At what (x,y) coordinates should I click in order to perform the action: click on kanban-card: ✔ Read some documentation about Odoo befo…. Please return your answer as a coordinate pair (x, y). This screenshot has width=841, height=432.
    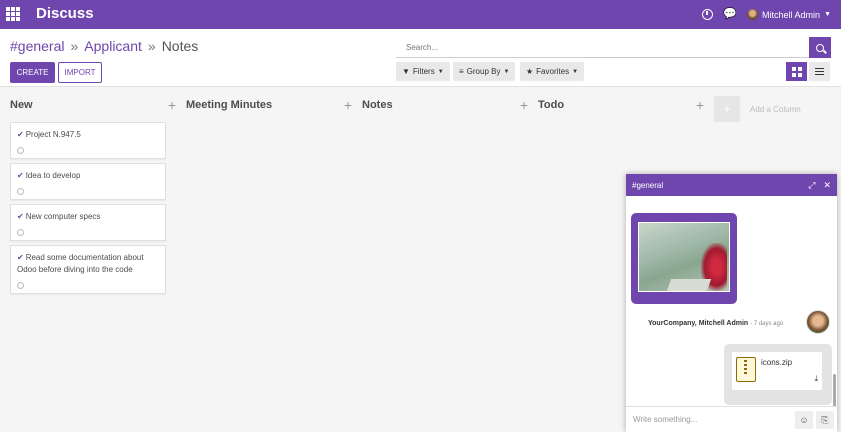
    Looking at the image, I should click on (88, 269).